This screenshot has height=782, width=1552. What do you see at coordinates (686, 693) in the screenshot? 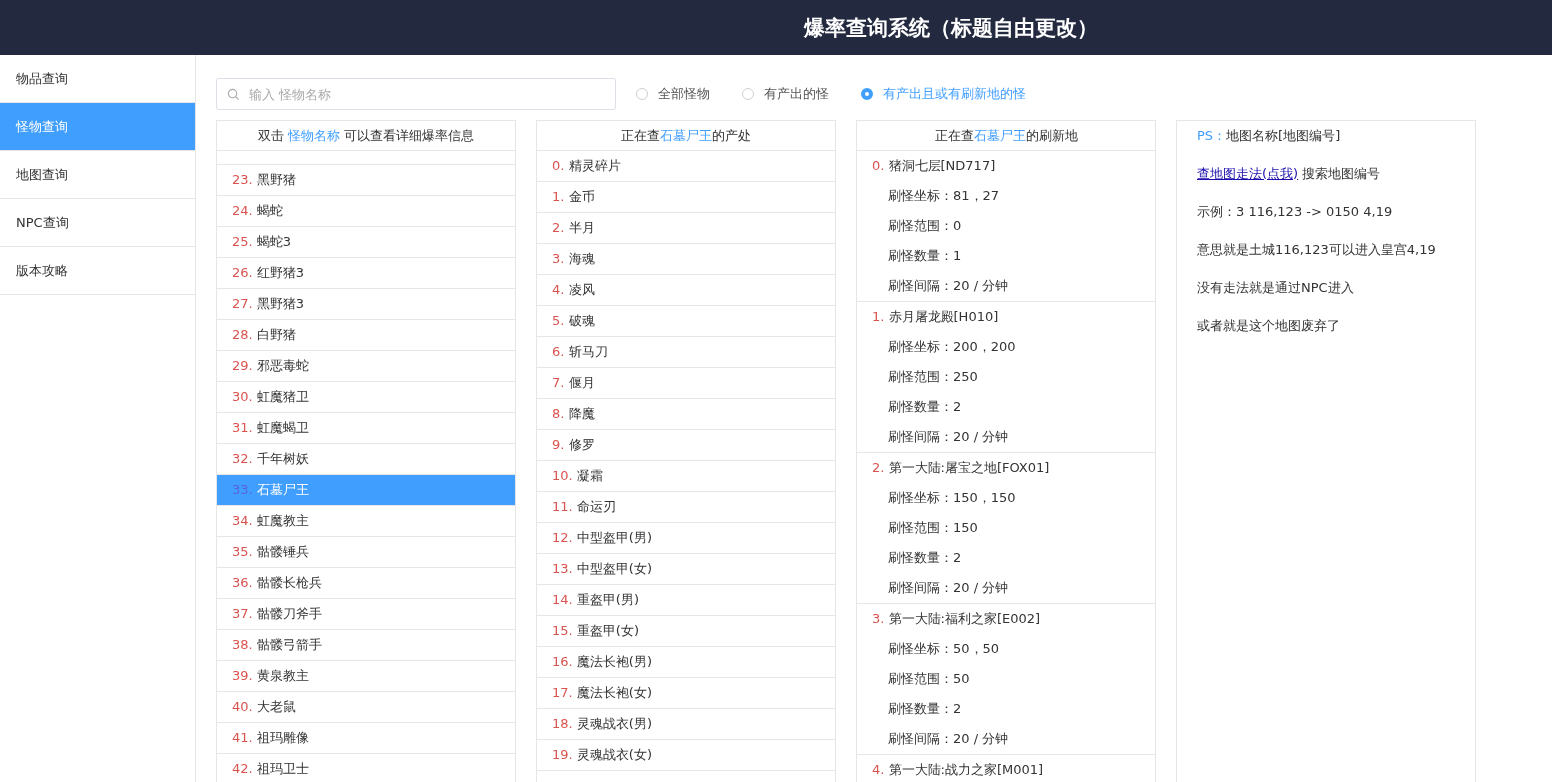
I see `drop-list-item: 17. 魔法长袍(女)` at bounding box center [686, 693].